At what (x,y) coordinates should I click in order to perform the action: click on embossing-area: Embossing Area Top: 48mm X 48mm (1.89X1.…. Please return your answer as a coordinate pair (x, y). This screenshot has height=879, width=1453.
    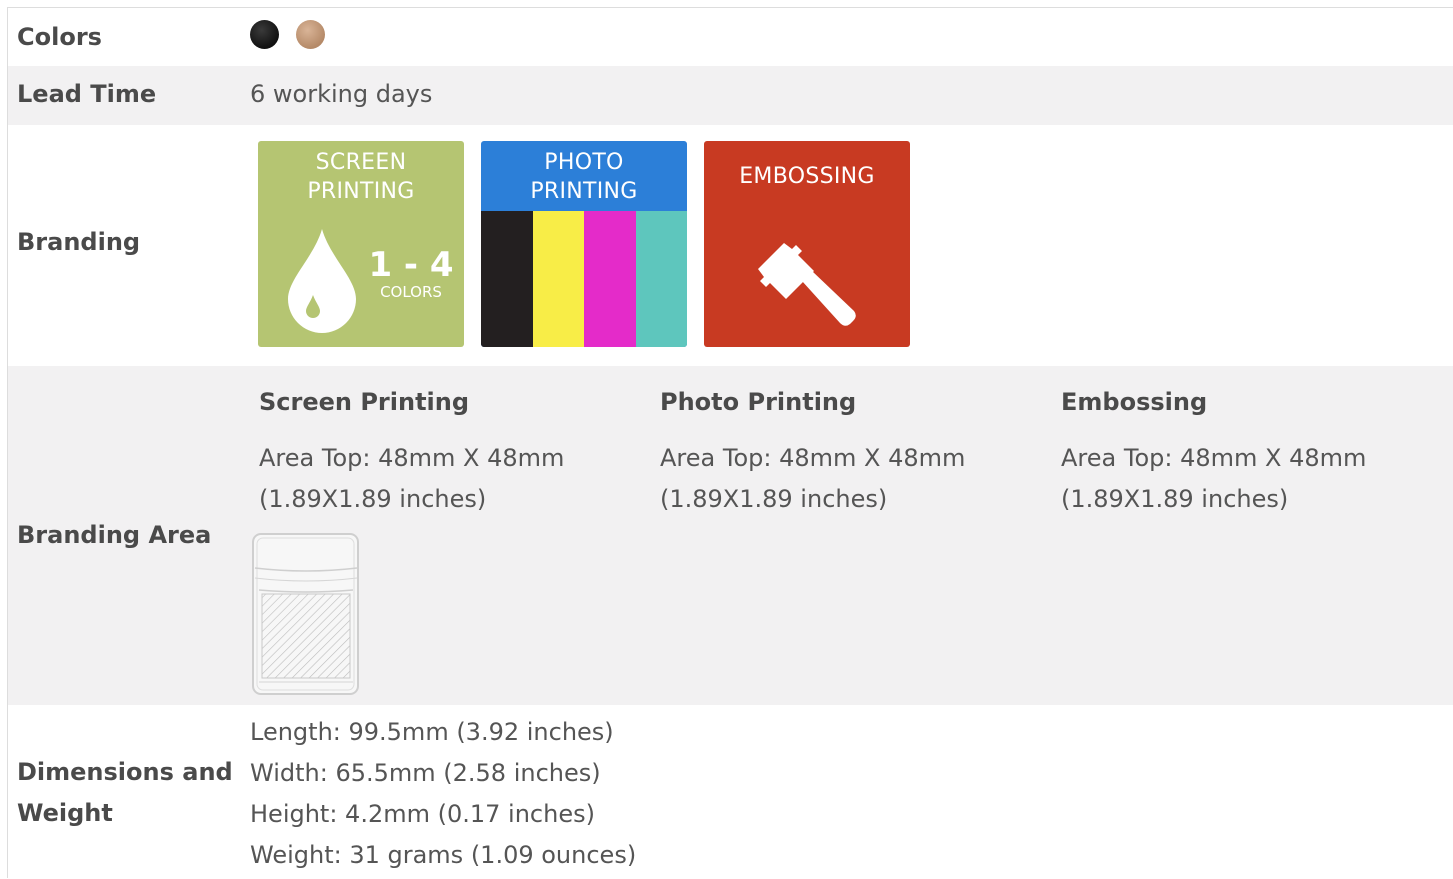
    Looking at the image, I should click on (1251, 451).